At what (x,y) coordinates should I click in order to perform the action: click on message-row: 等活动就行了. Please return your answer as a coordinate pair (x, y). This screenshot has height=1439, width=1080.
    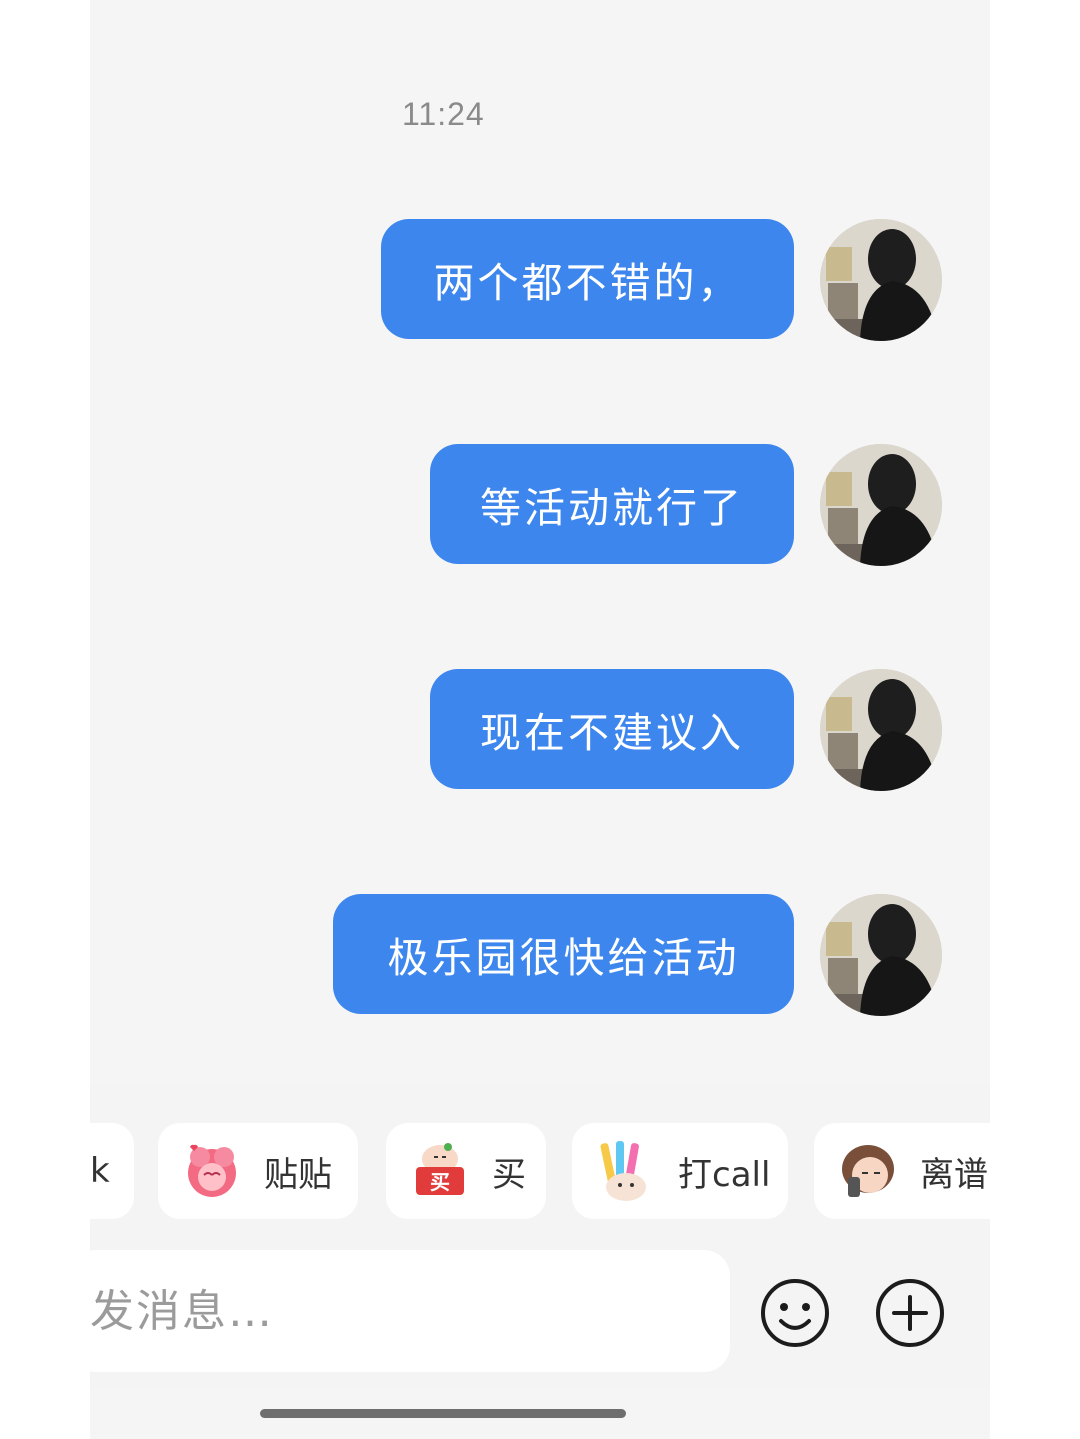
    Looking at the image, I should click on (540, 505).